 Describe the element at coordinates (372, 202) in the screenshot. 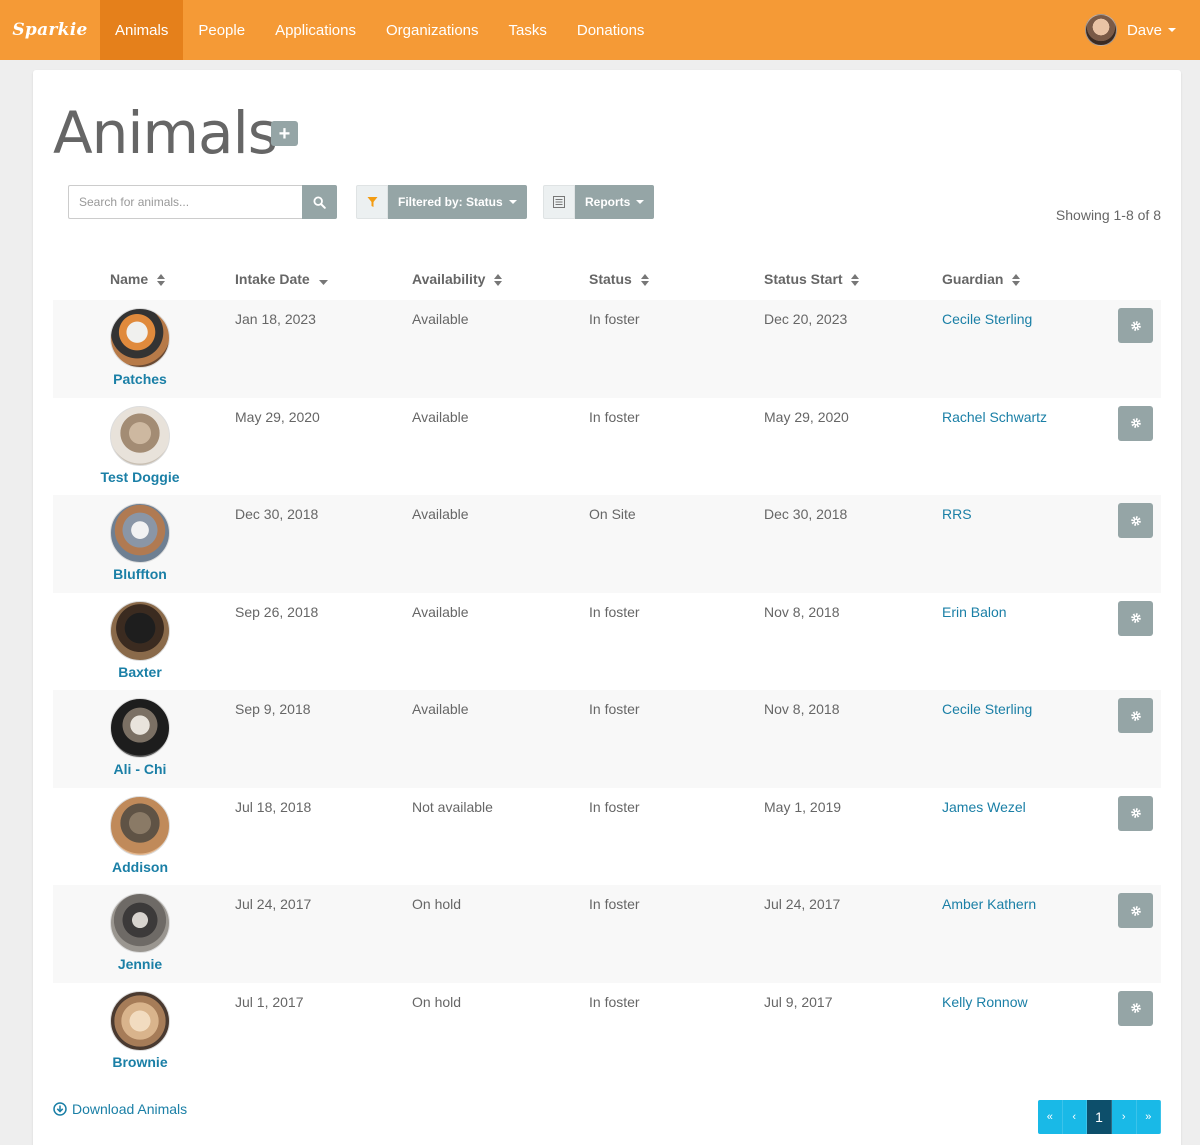

I see `filter-icon-cell` at that location.